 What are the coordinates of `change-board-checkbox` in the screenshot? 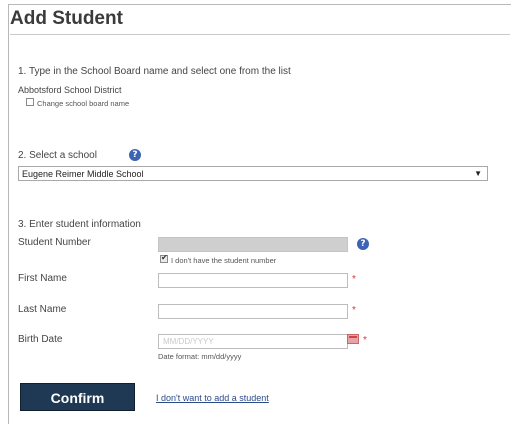 It's located at (30, 102).